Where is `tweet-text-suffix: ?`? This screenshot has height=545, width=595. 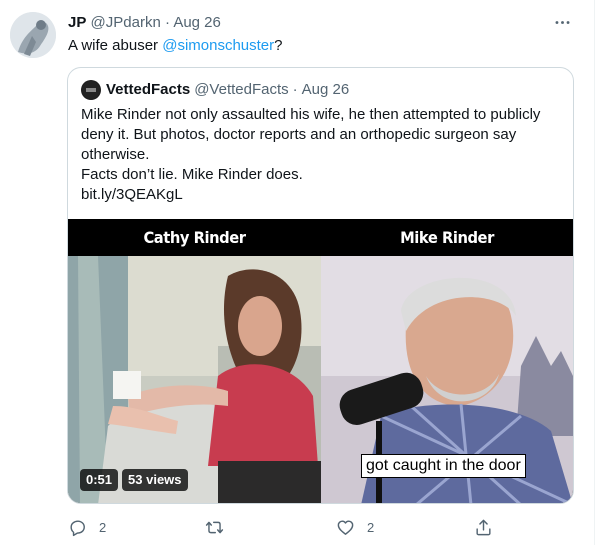 tweet-text-suffix: ? is located at coordinates (278, 45).